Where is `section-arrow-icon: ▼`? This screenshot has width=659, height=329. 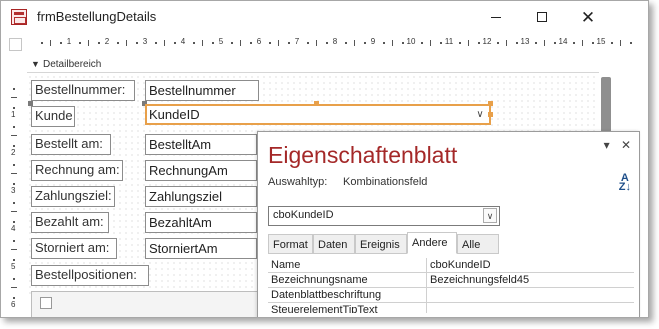
section-arrow-icon: ▼ is located at coordinates (35, 64).